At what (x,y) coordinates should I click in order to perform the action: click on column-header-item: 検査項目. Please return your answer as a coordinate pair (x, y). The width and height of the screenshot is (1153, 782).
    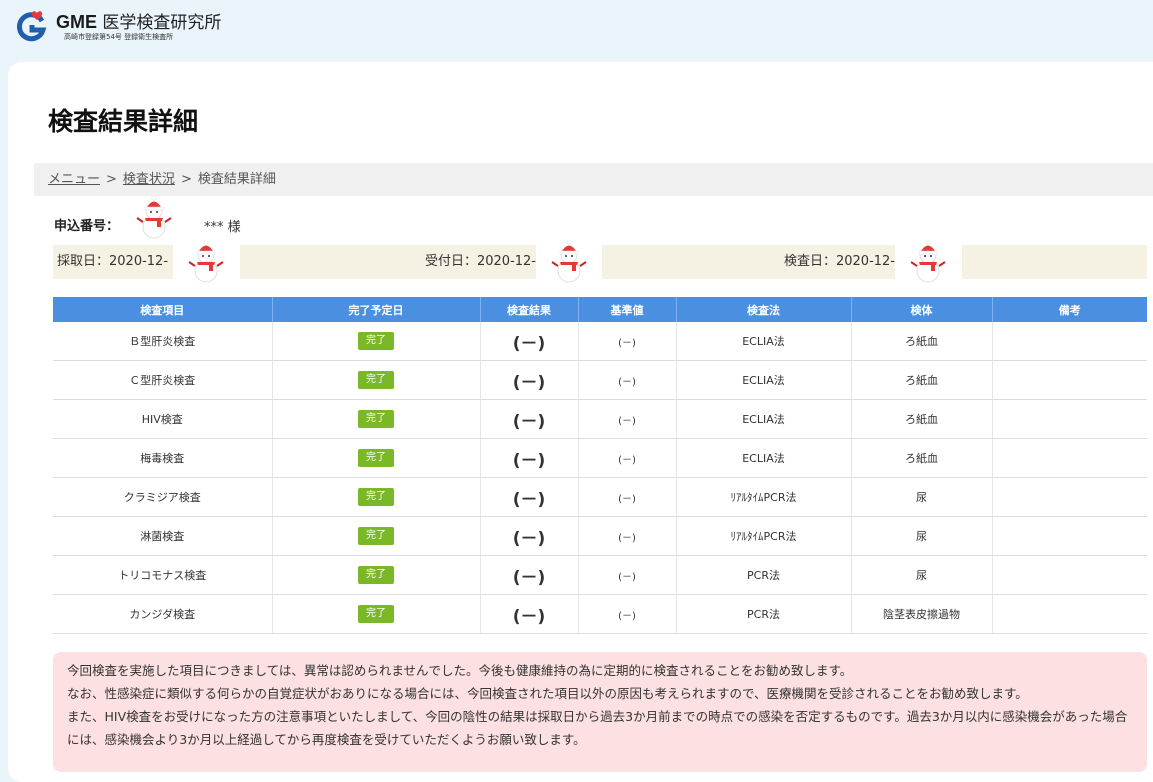
    Looking at the image, I should click on (163, 309).